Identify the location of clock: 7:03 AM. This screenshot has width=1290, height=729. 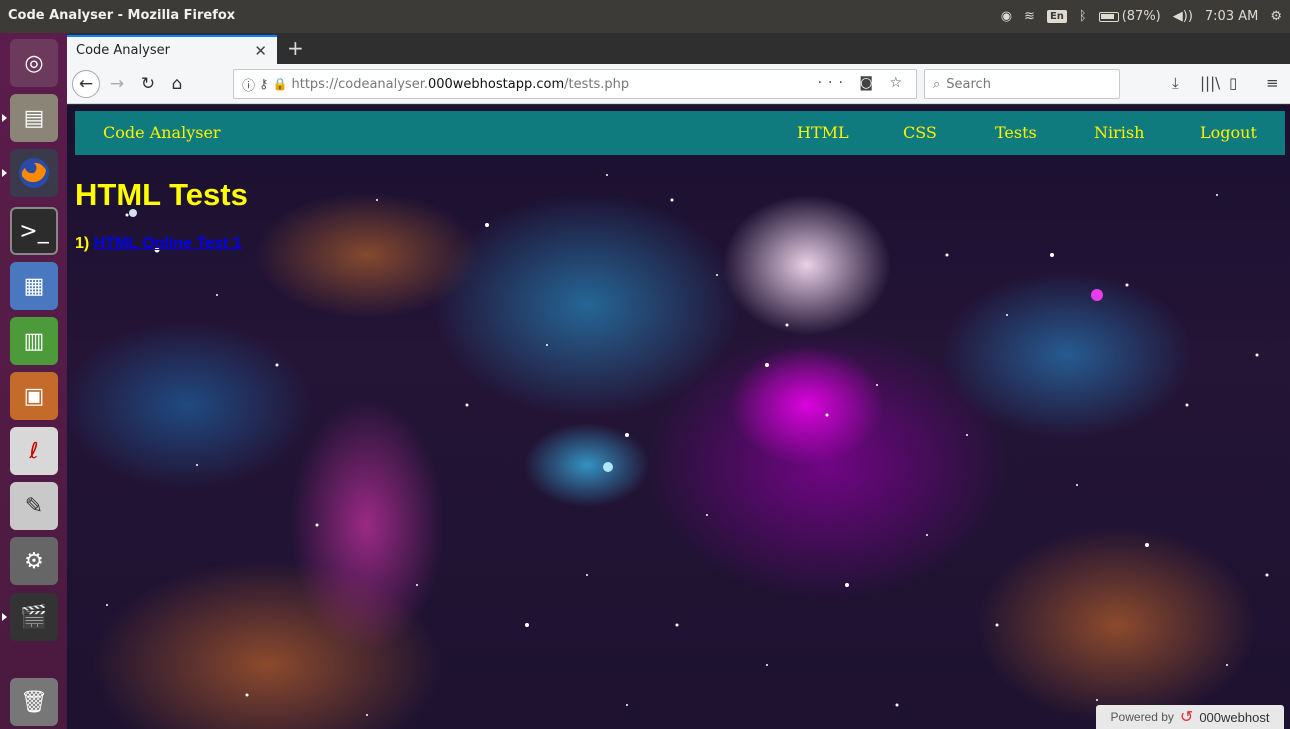
(1231, 16).